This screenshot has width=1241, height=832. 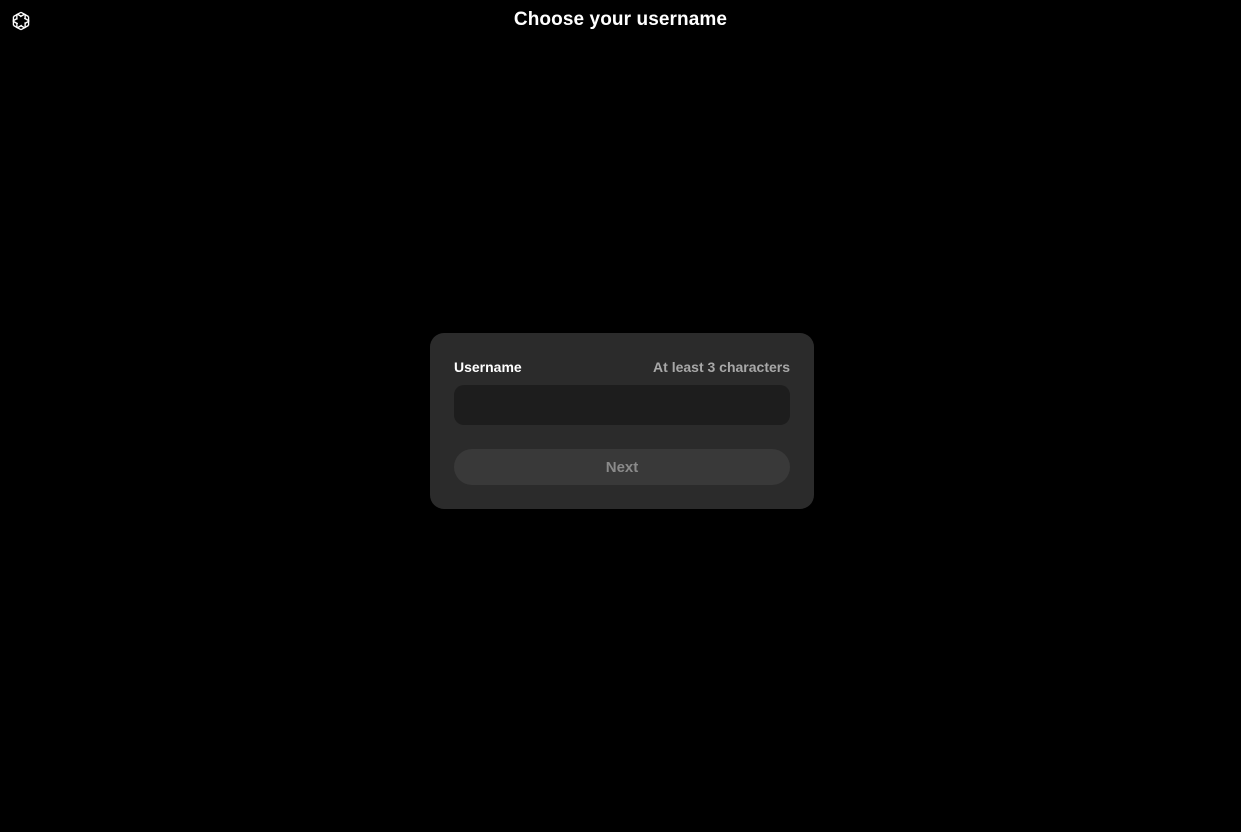 What do you see at coordinates (622, 367) in the screenshot?
I see `username-label-row: Username At least 3 characters` at bounding box center [622, 367].